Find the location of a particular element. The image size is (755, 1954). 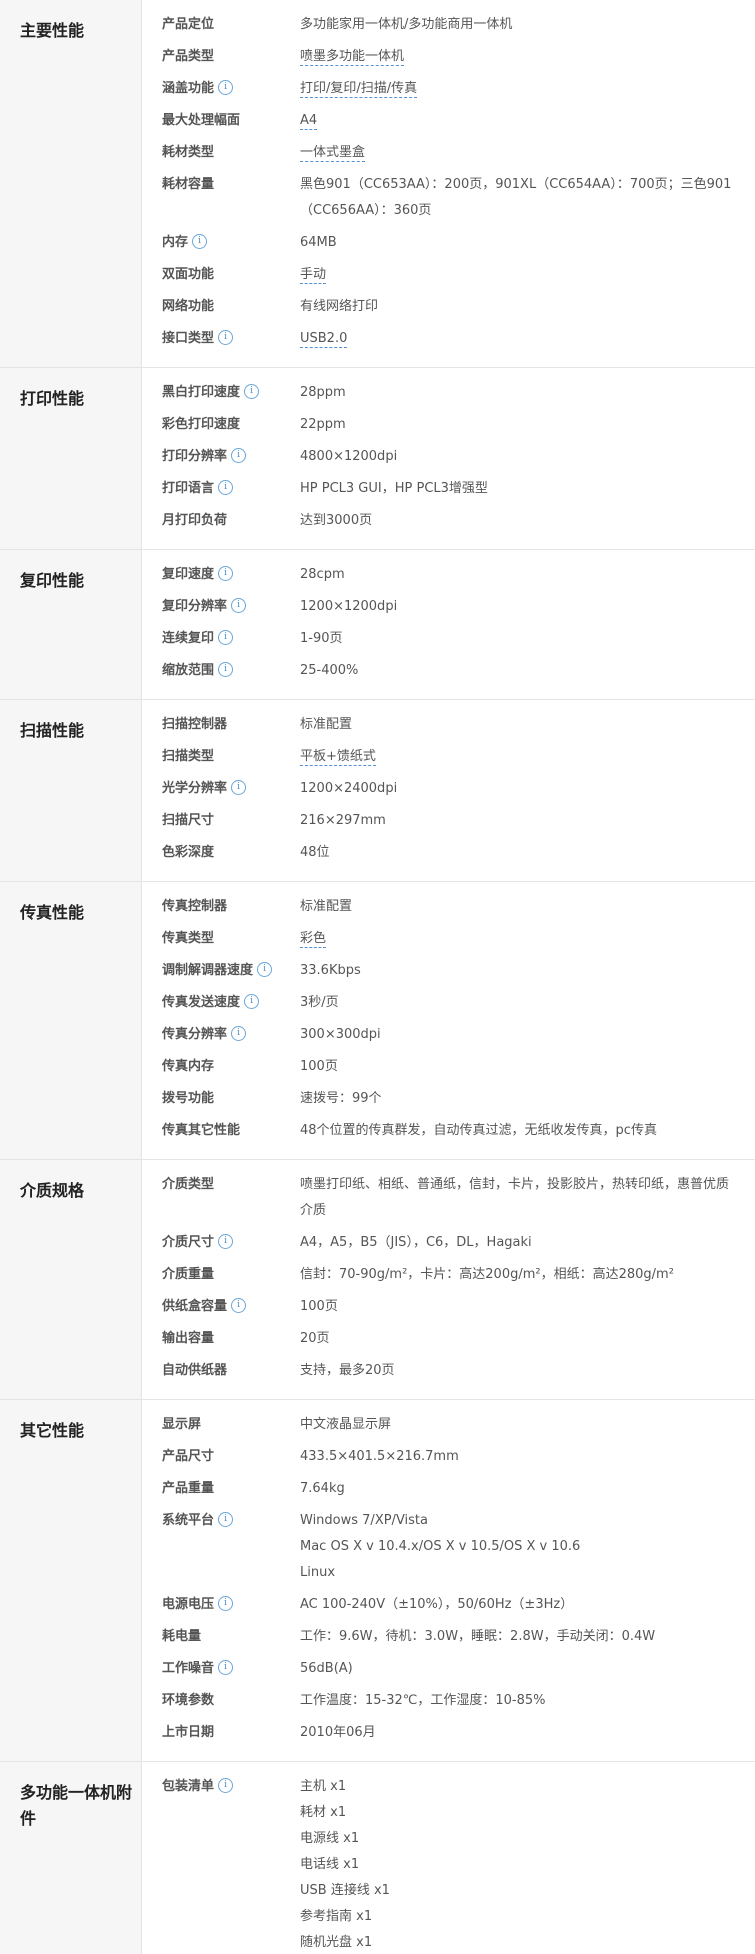

spec-label-text: 显示屏 is located at coordinates (182, 1424).